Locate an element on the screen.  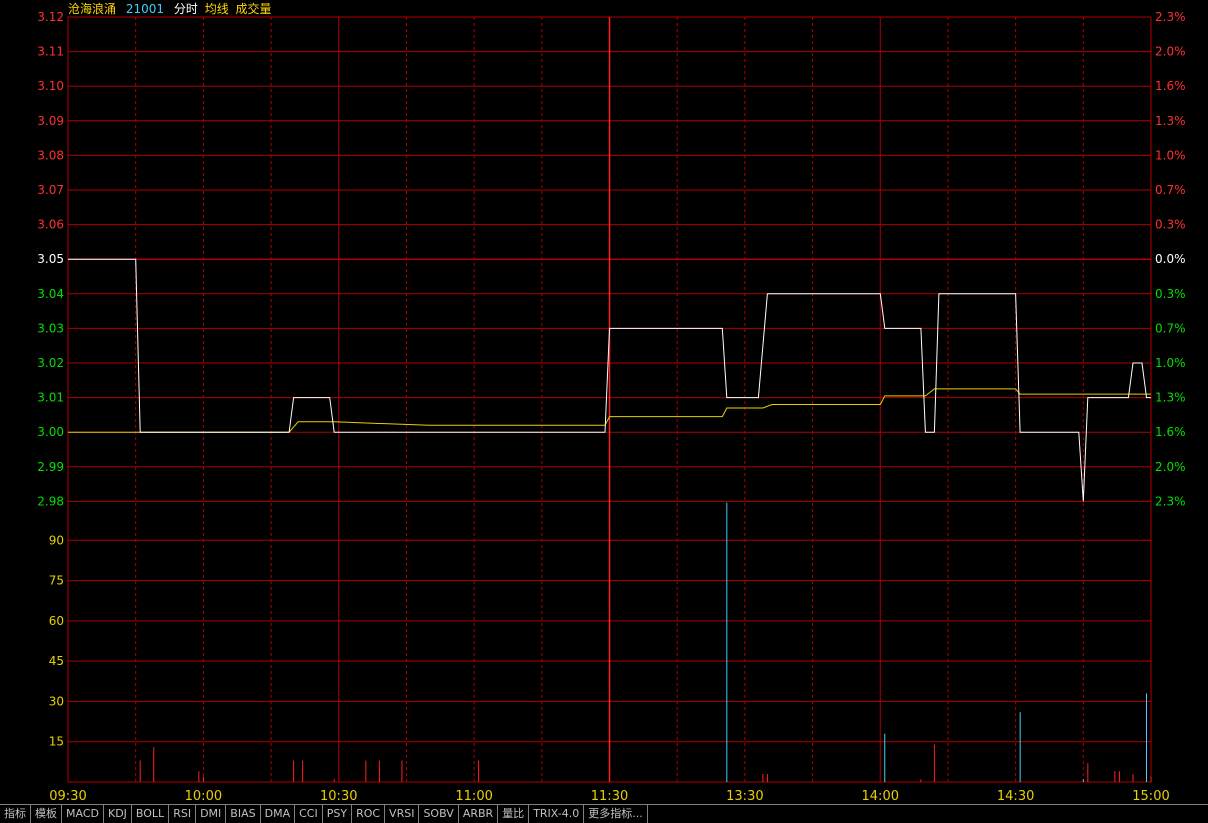
price-tick-label: 3.11 is located at coordinates (50, 52).